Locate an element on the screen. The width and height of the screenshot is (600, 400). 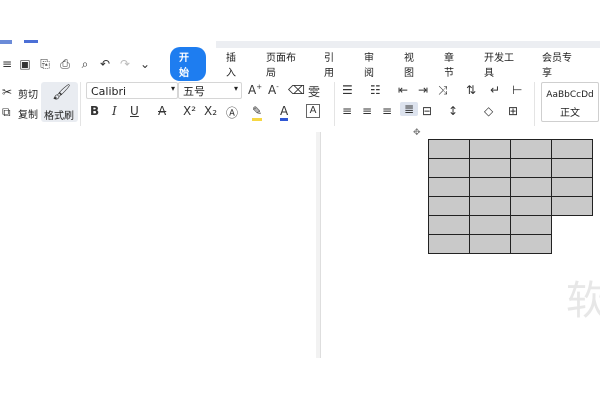
subscript-icon: X₂ is located at coordinates (210, 111).